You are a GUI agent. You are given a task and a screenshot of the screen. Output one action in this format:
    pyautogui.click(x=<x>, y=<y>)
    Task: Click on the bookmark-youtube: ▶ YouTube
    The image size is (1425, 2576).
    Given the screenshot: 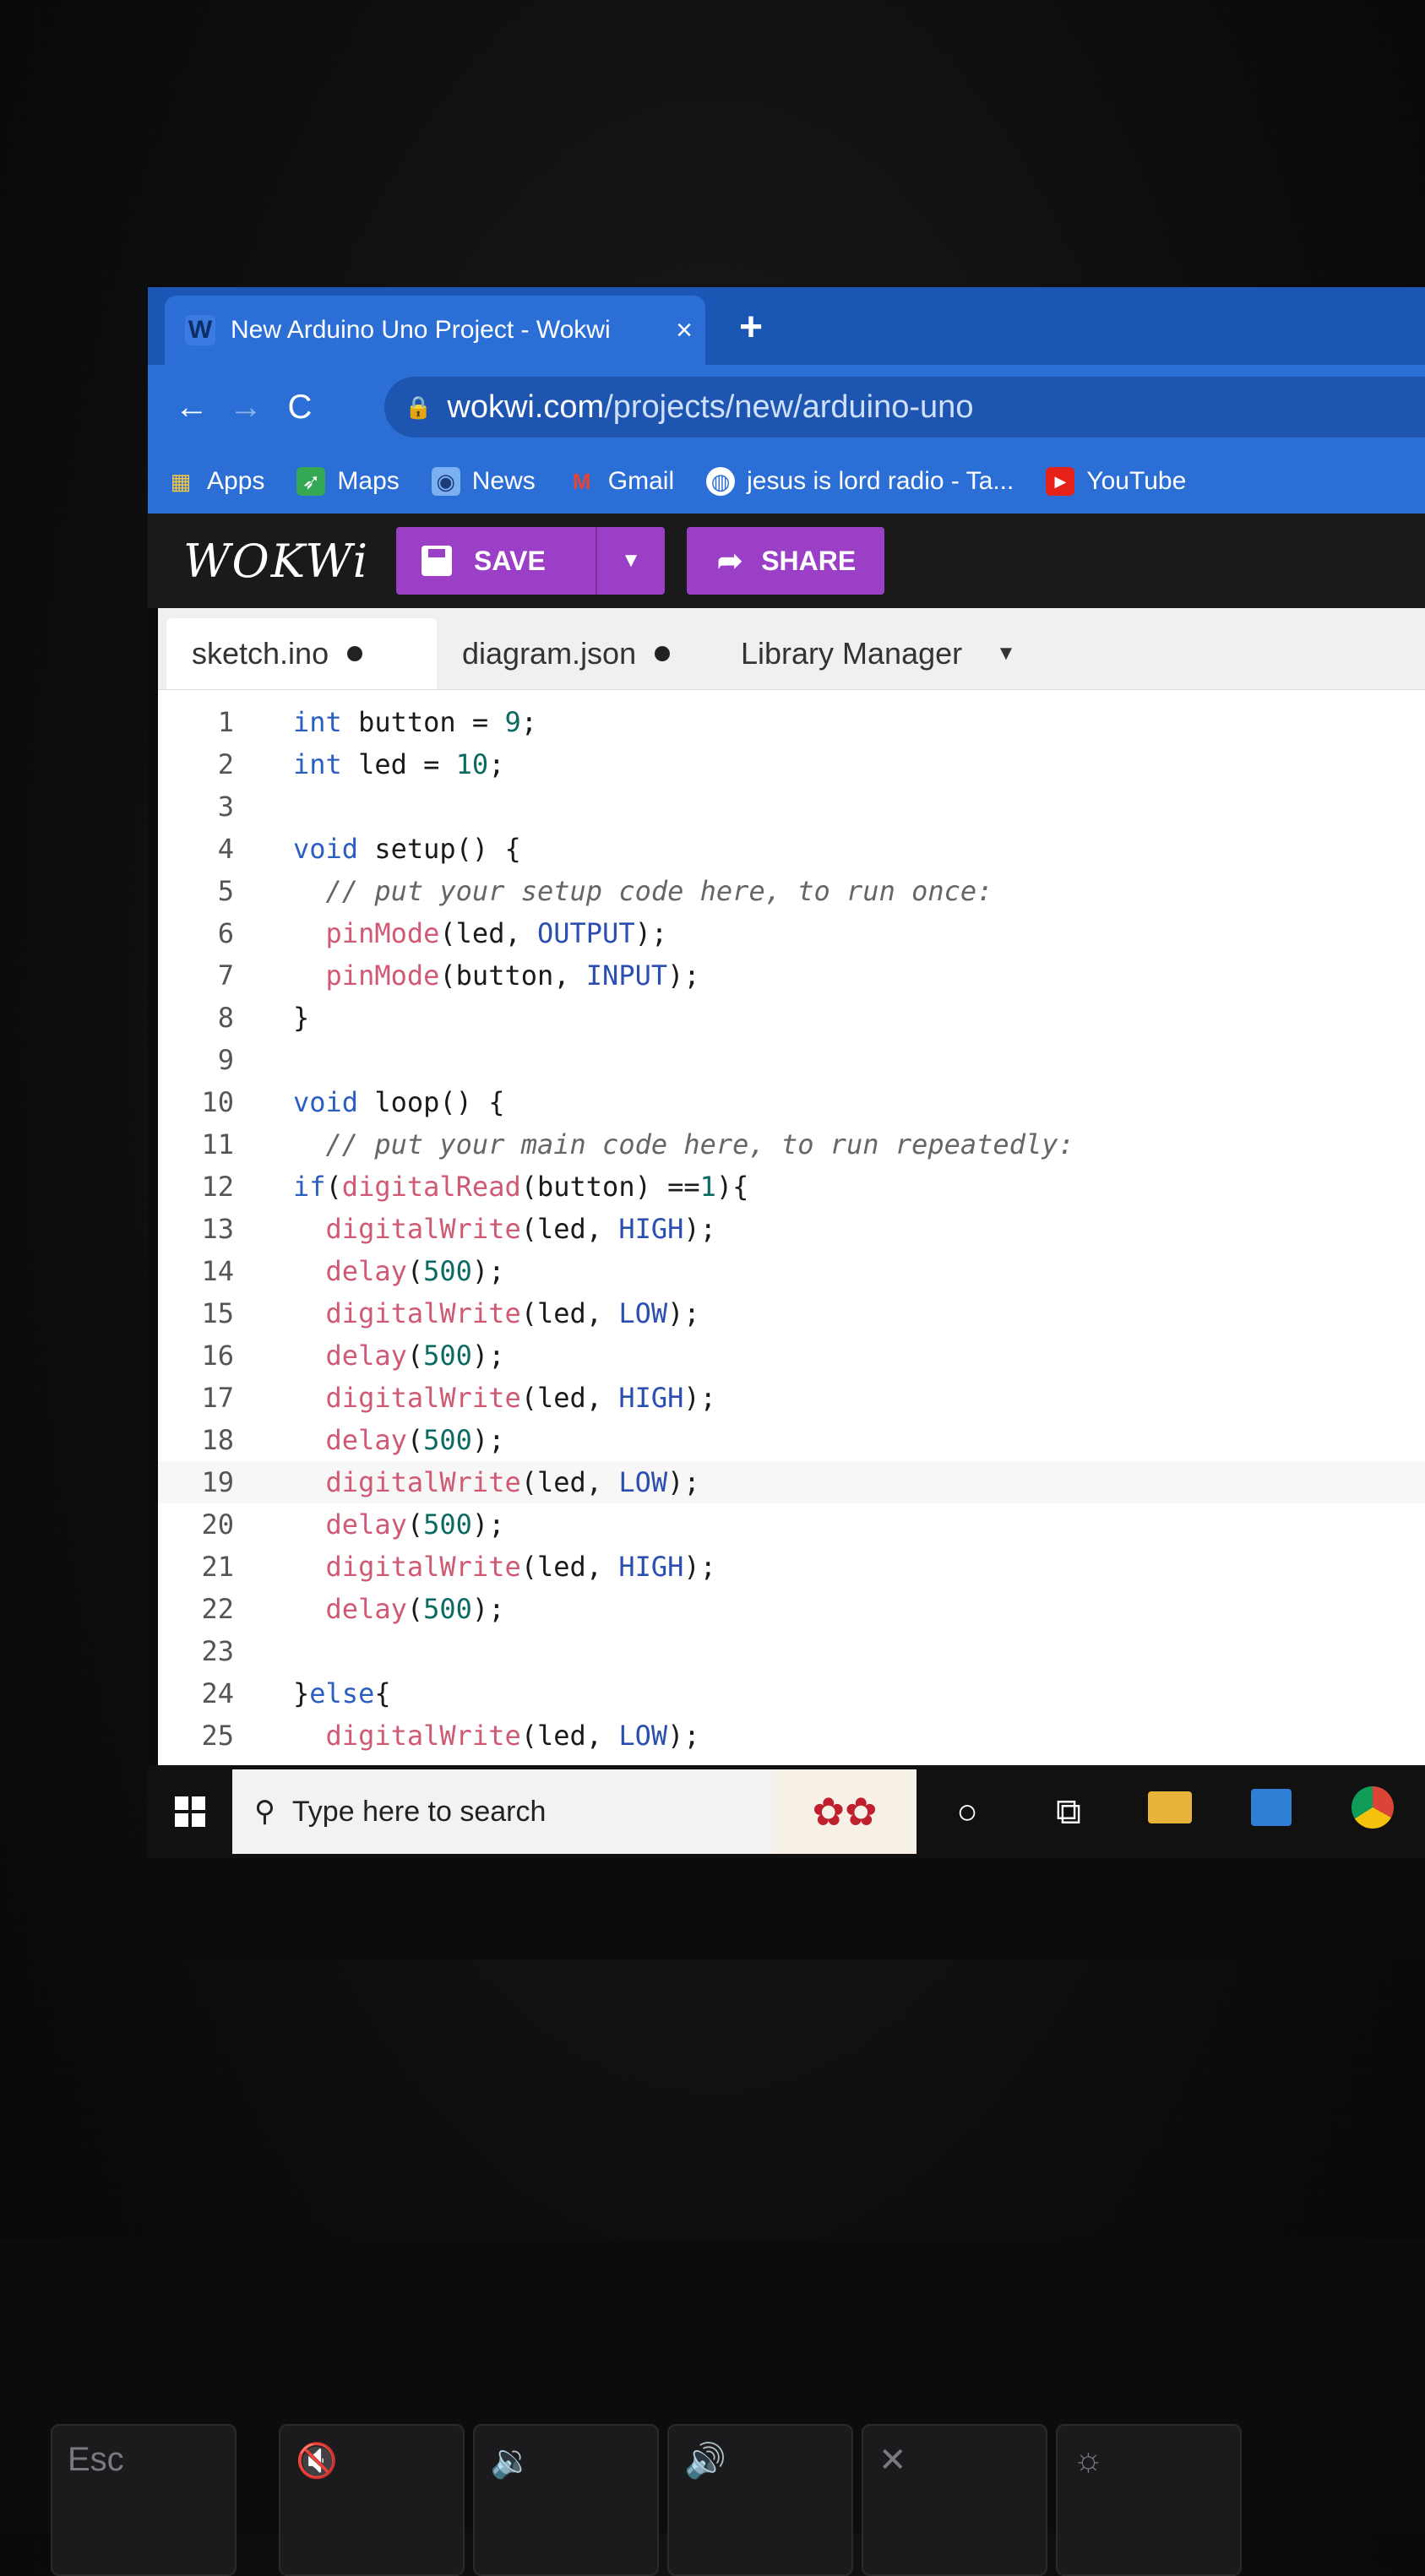 What is the action you would take?
    pyautogui.click(x=1116, y=481)
    